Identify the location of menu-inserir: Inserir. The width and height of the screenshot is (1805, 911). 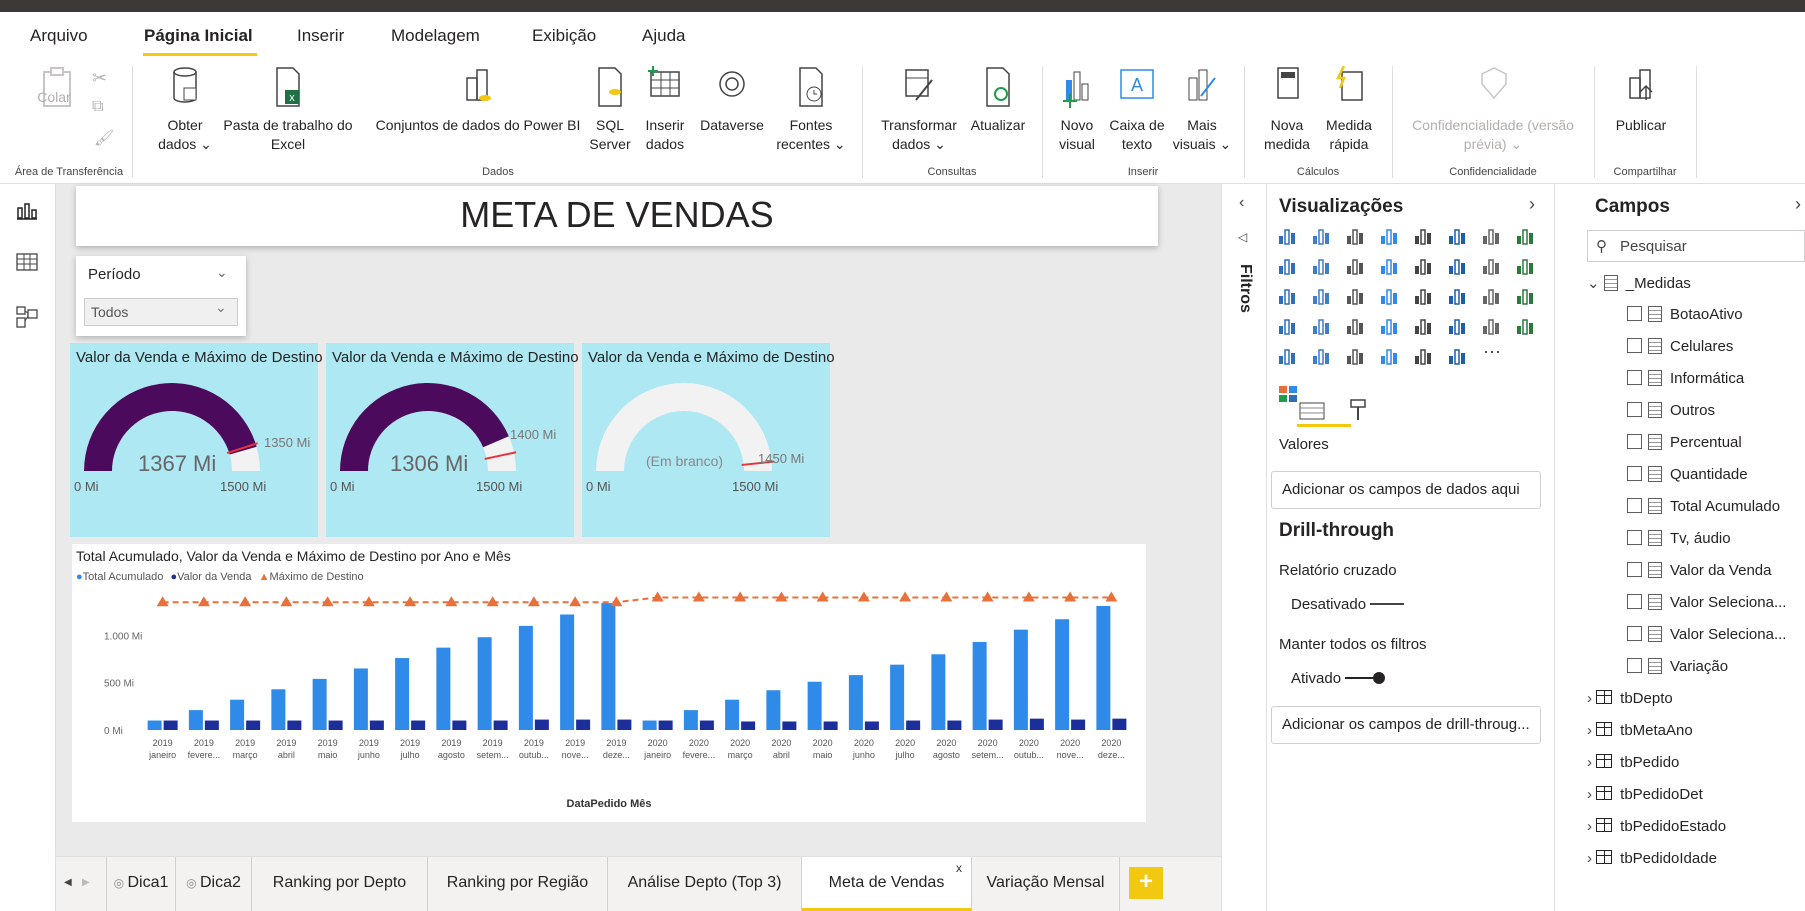
(320, 36).